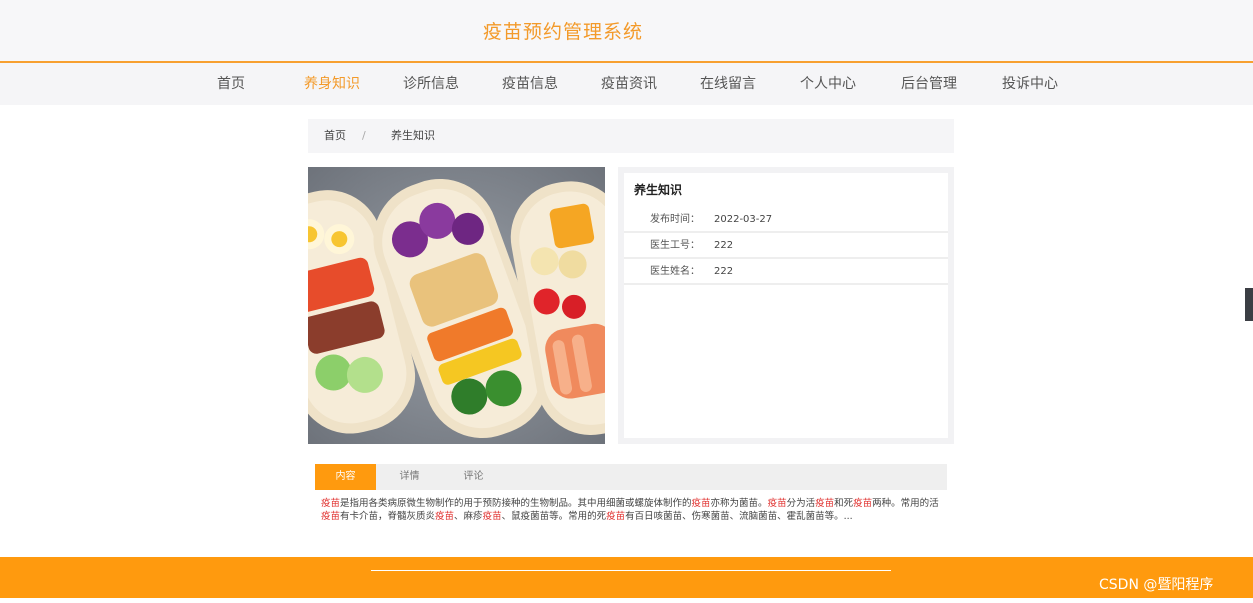 The image size is (1253, 603). I want to click on text-segment: 亦称为菌苗。, so click(739, 503).